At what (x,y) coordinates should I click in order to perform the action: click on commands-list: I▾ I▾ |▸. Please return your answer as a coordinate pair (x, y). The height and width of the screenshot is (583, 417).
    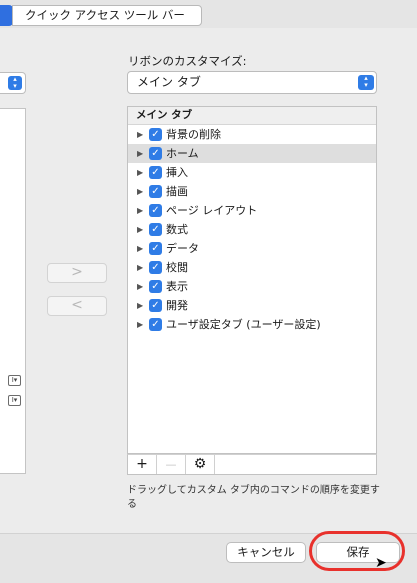
    Looking at the image, I should click on (13, 340).